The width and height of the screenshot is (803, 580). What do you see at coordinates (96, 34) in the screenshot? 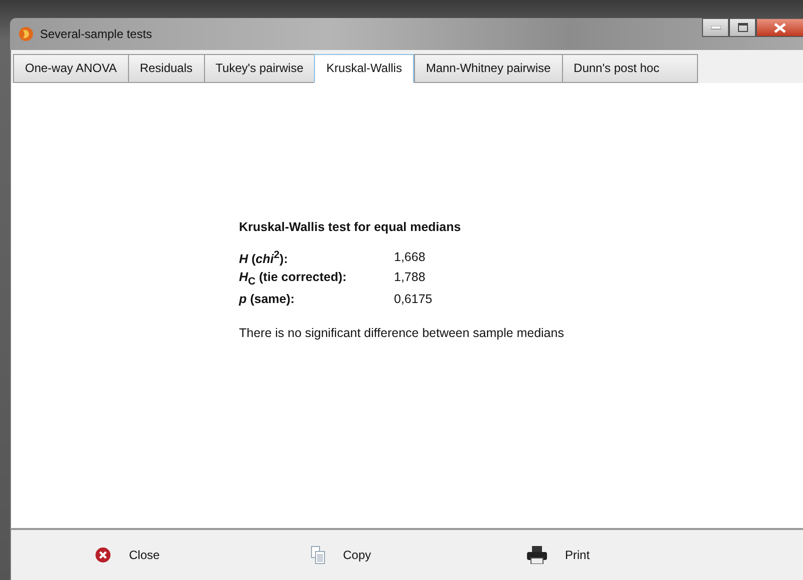
I see `window-title: Several-sample tests` at bounding box center [96, 34].